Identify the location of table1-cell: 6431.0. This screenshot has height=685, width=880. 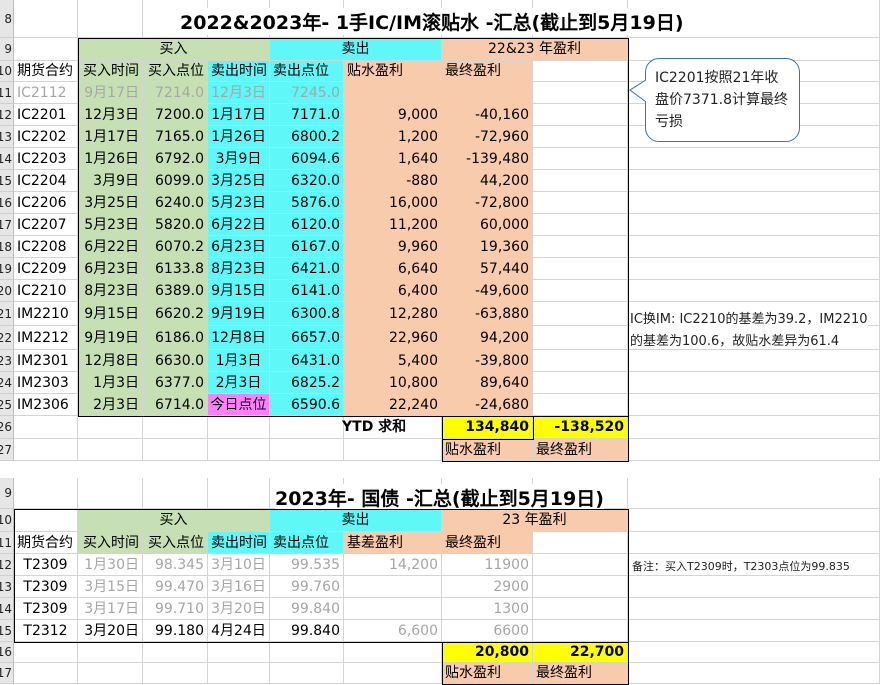
(307, 361).